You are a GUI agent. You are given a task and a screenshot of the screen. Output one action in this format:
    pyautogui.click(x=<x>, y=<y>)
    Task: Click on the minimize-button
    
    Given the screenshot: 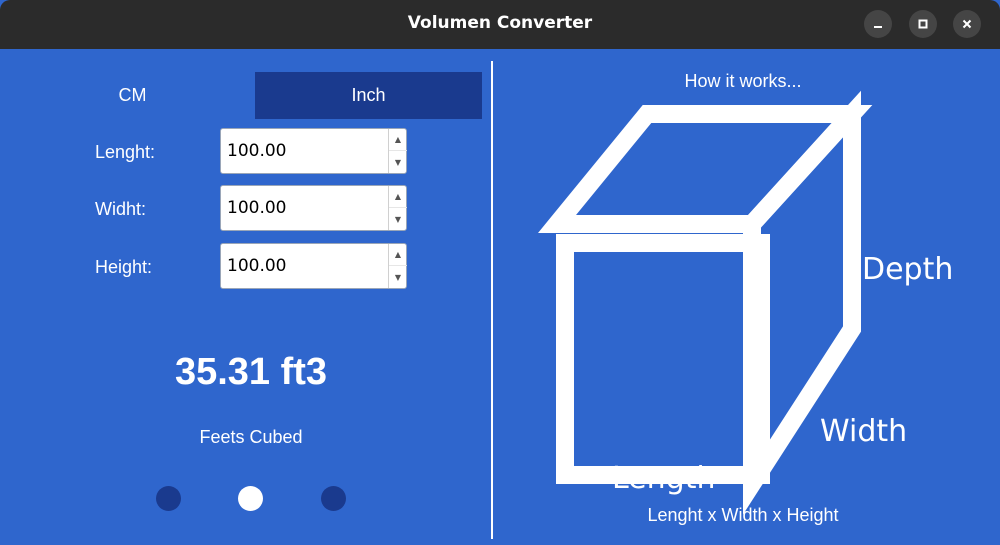 What is the action you would take?
    pyautogui.click(x=878, y=24)
    